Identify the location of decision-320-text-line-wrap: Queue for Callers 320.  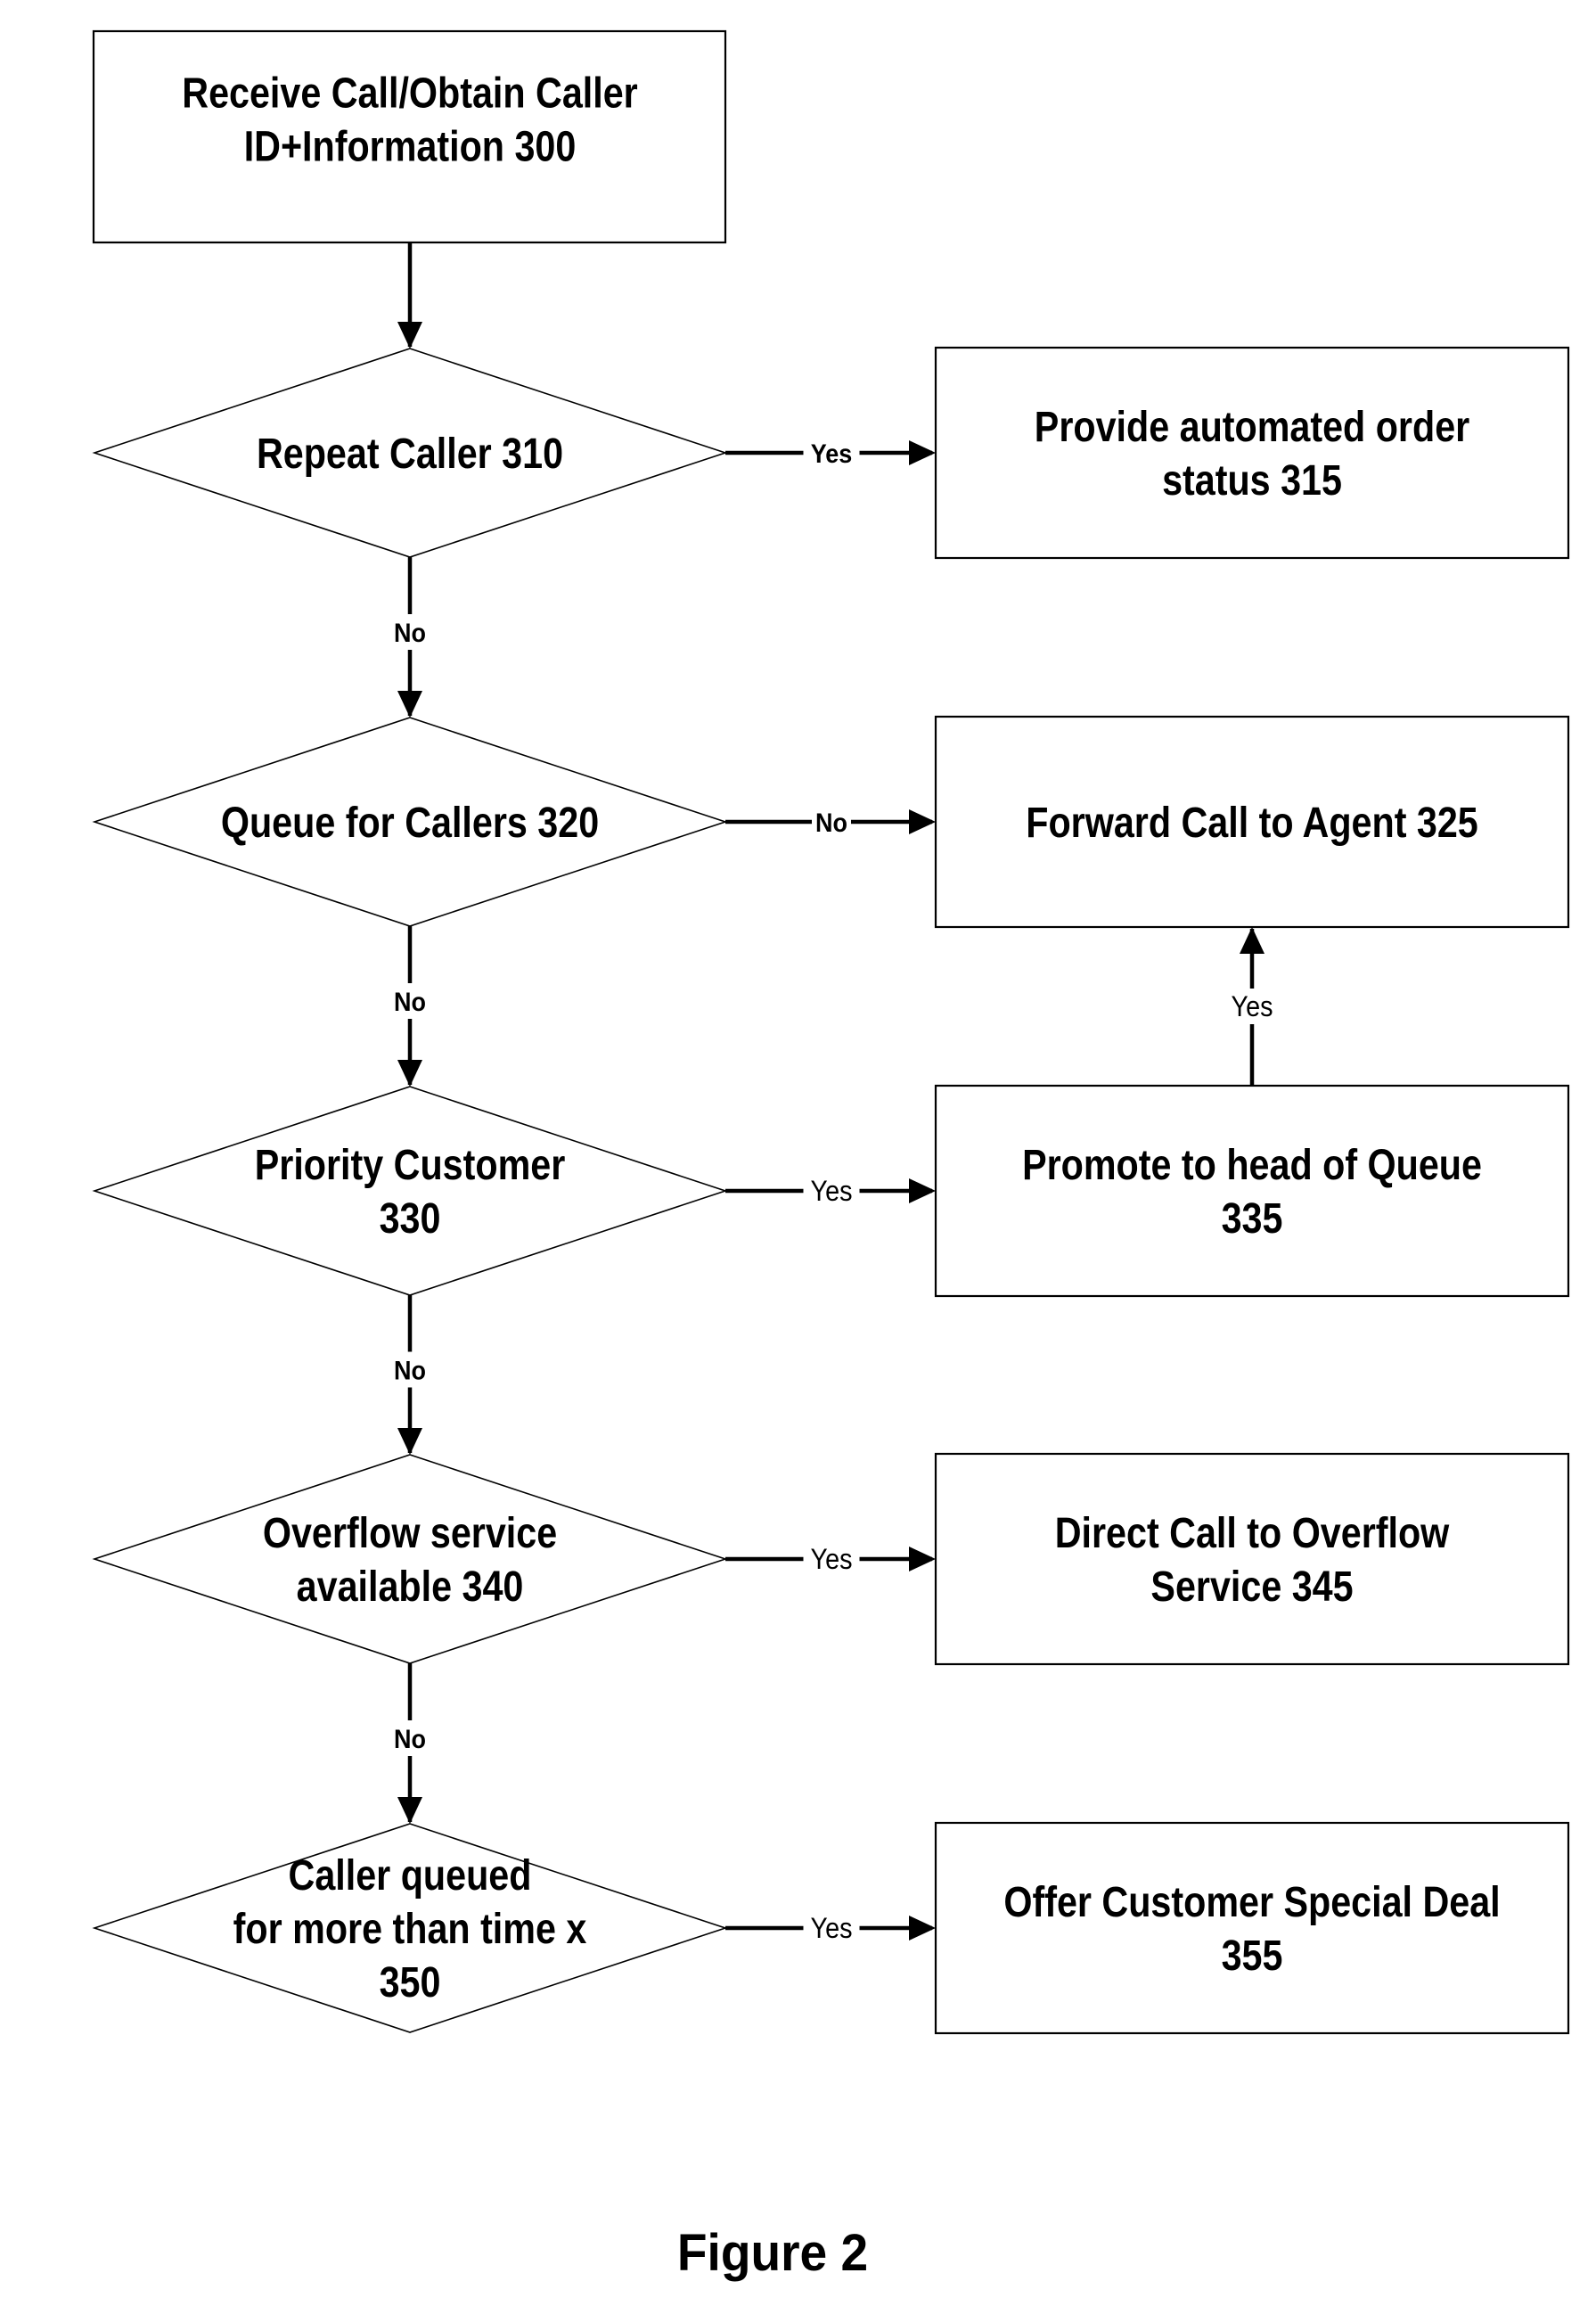
(410, 823).